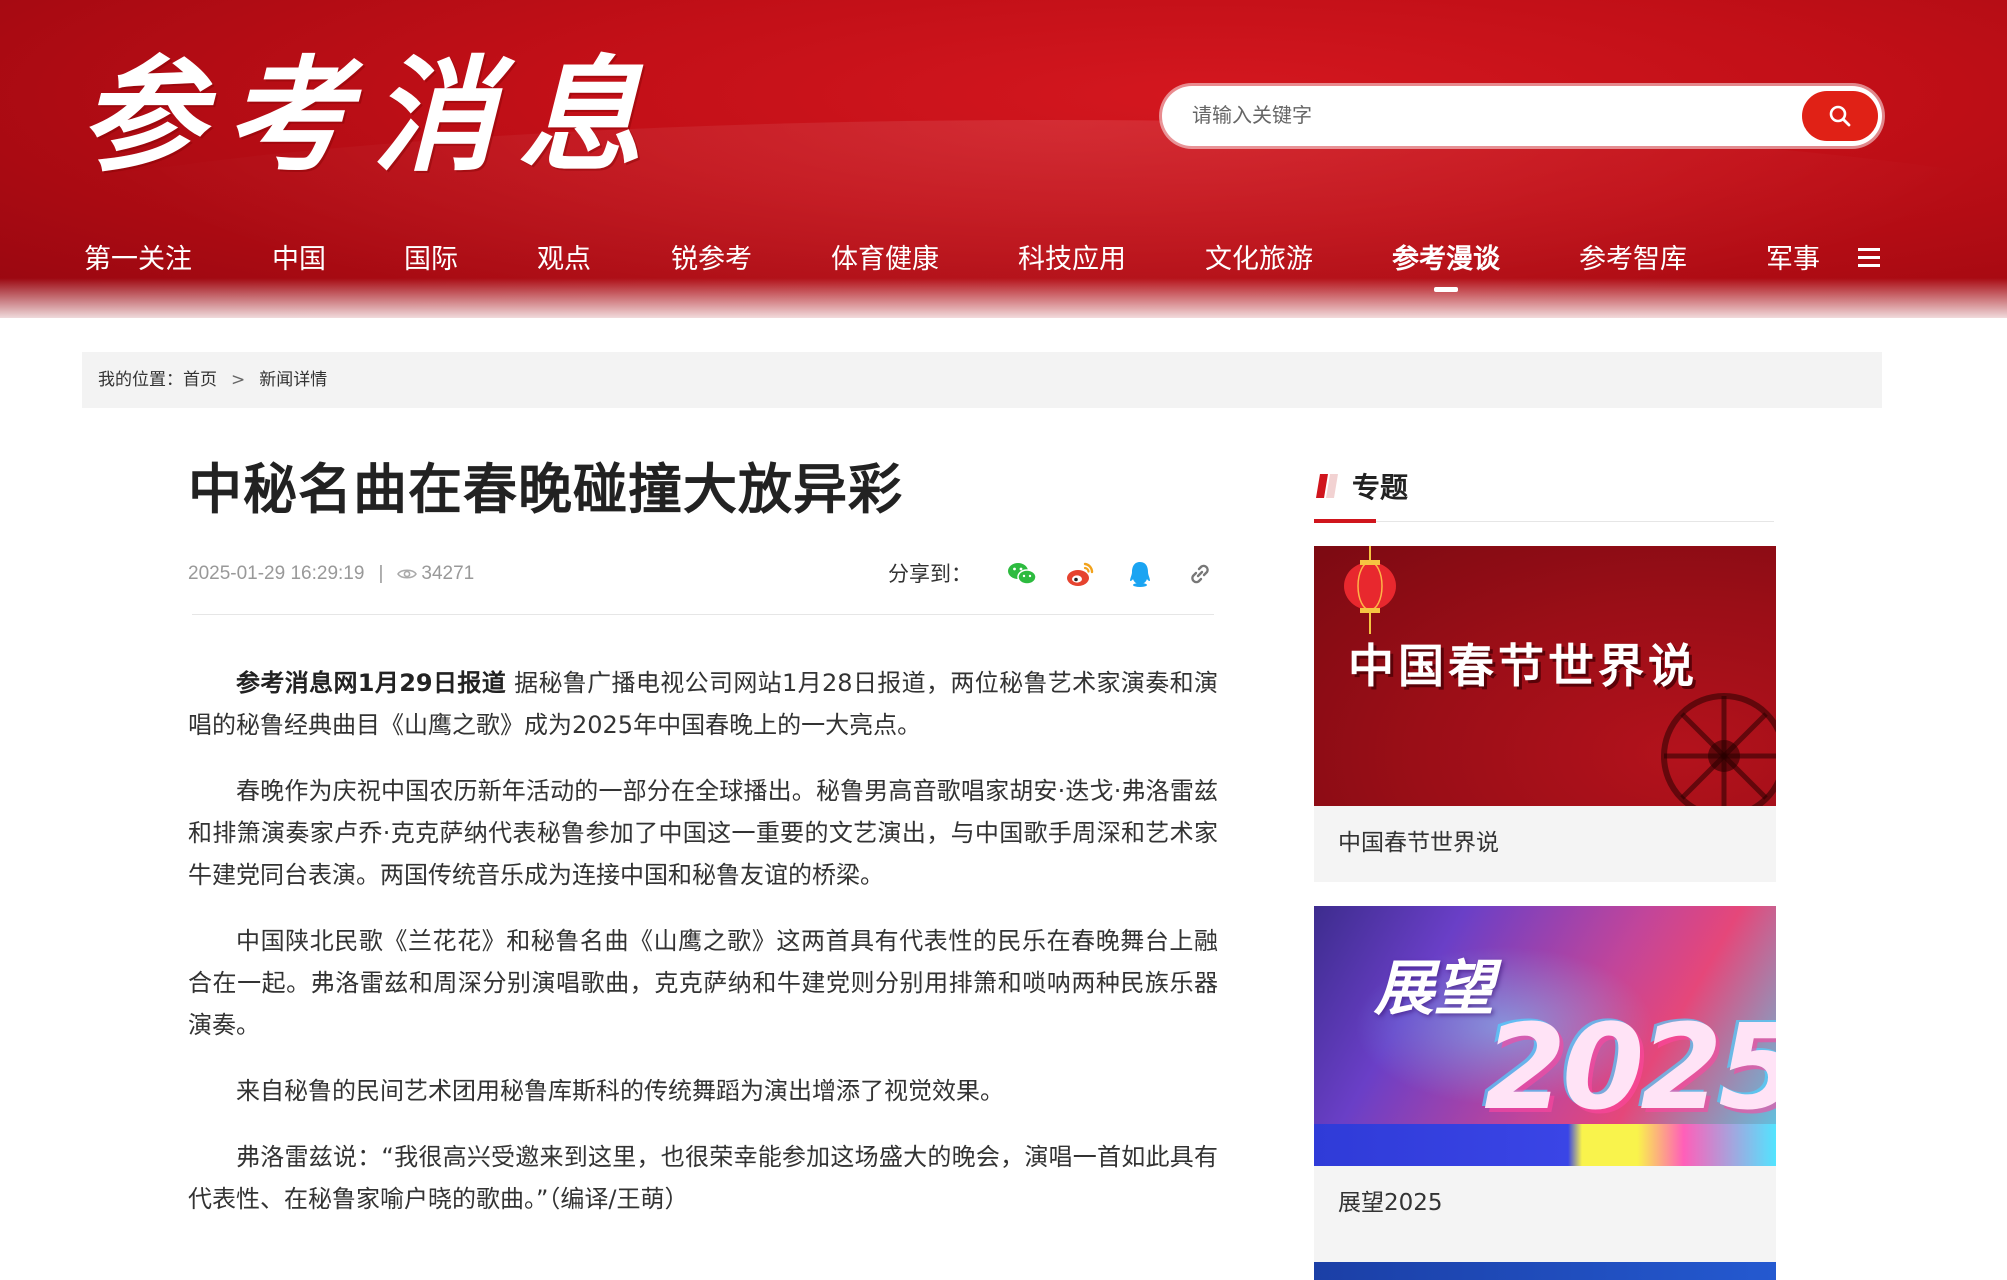 This screenshot has width=2007, height=1280. What do you see at coordinates (1793, 260) in the screenshot?
I see `nav-item-military: 军事` at bounding box center [1793, 260].